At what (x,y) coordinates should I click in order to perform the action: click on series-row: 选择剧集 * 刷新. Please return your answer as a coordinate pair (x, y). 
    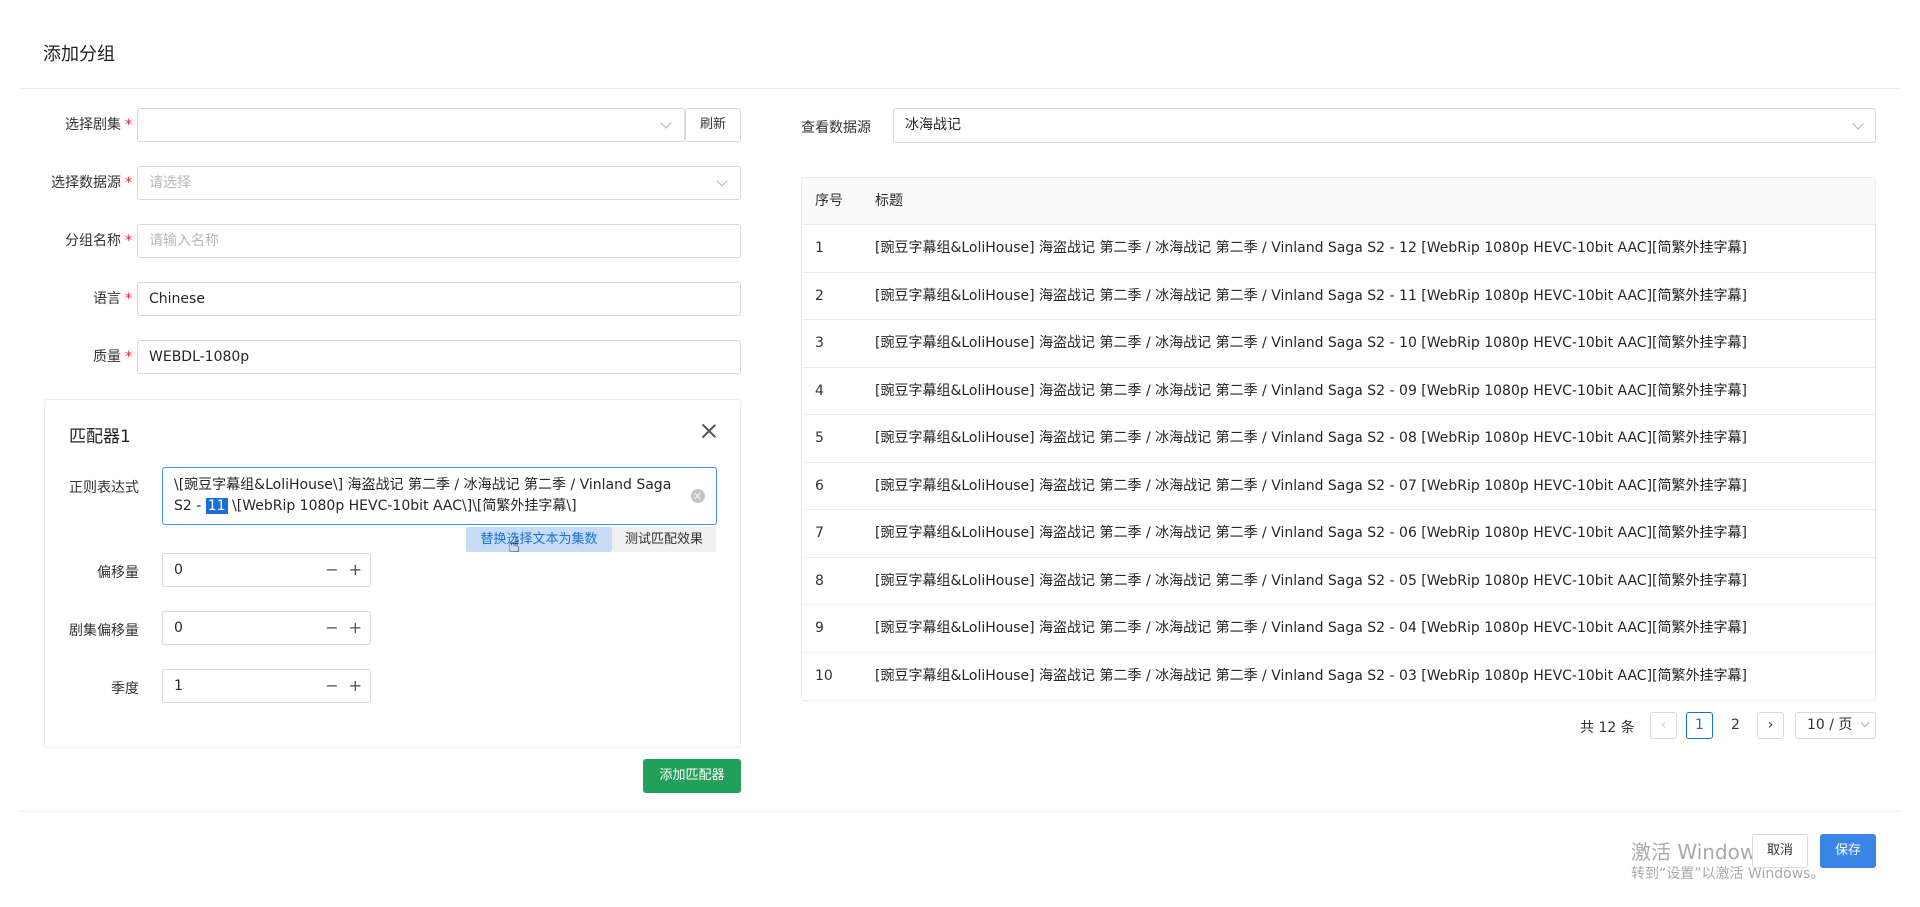
    Looking at the image, I should click on (380, 126).